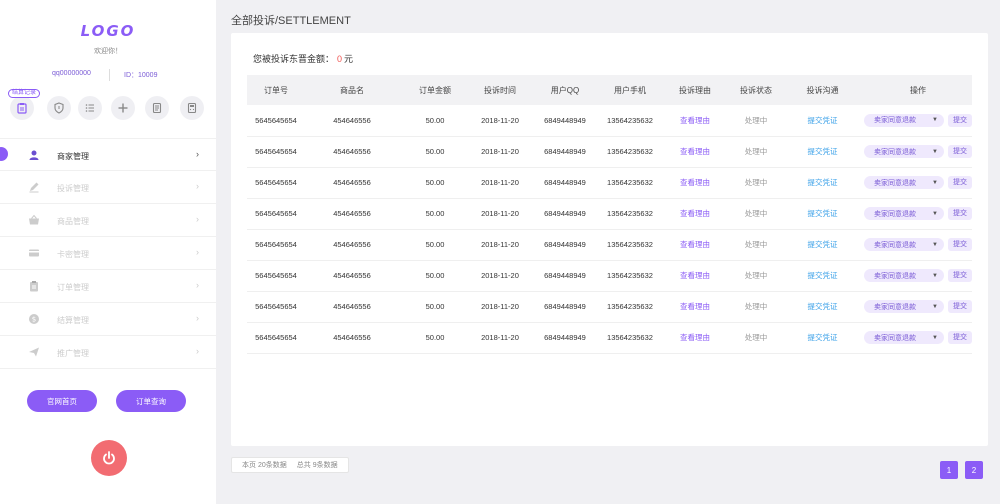  What do you see at coordinates (59, 108) in the screenshot?
I see `shield-icon` at bounding box center [59, 108].